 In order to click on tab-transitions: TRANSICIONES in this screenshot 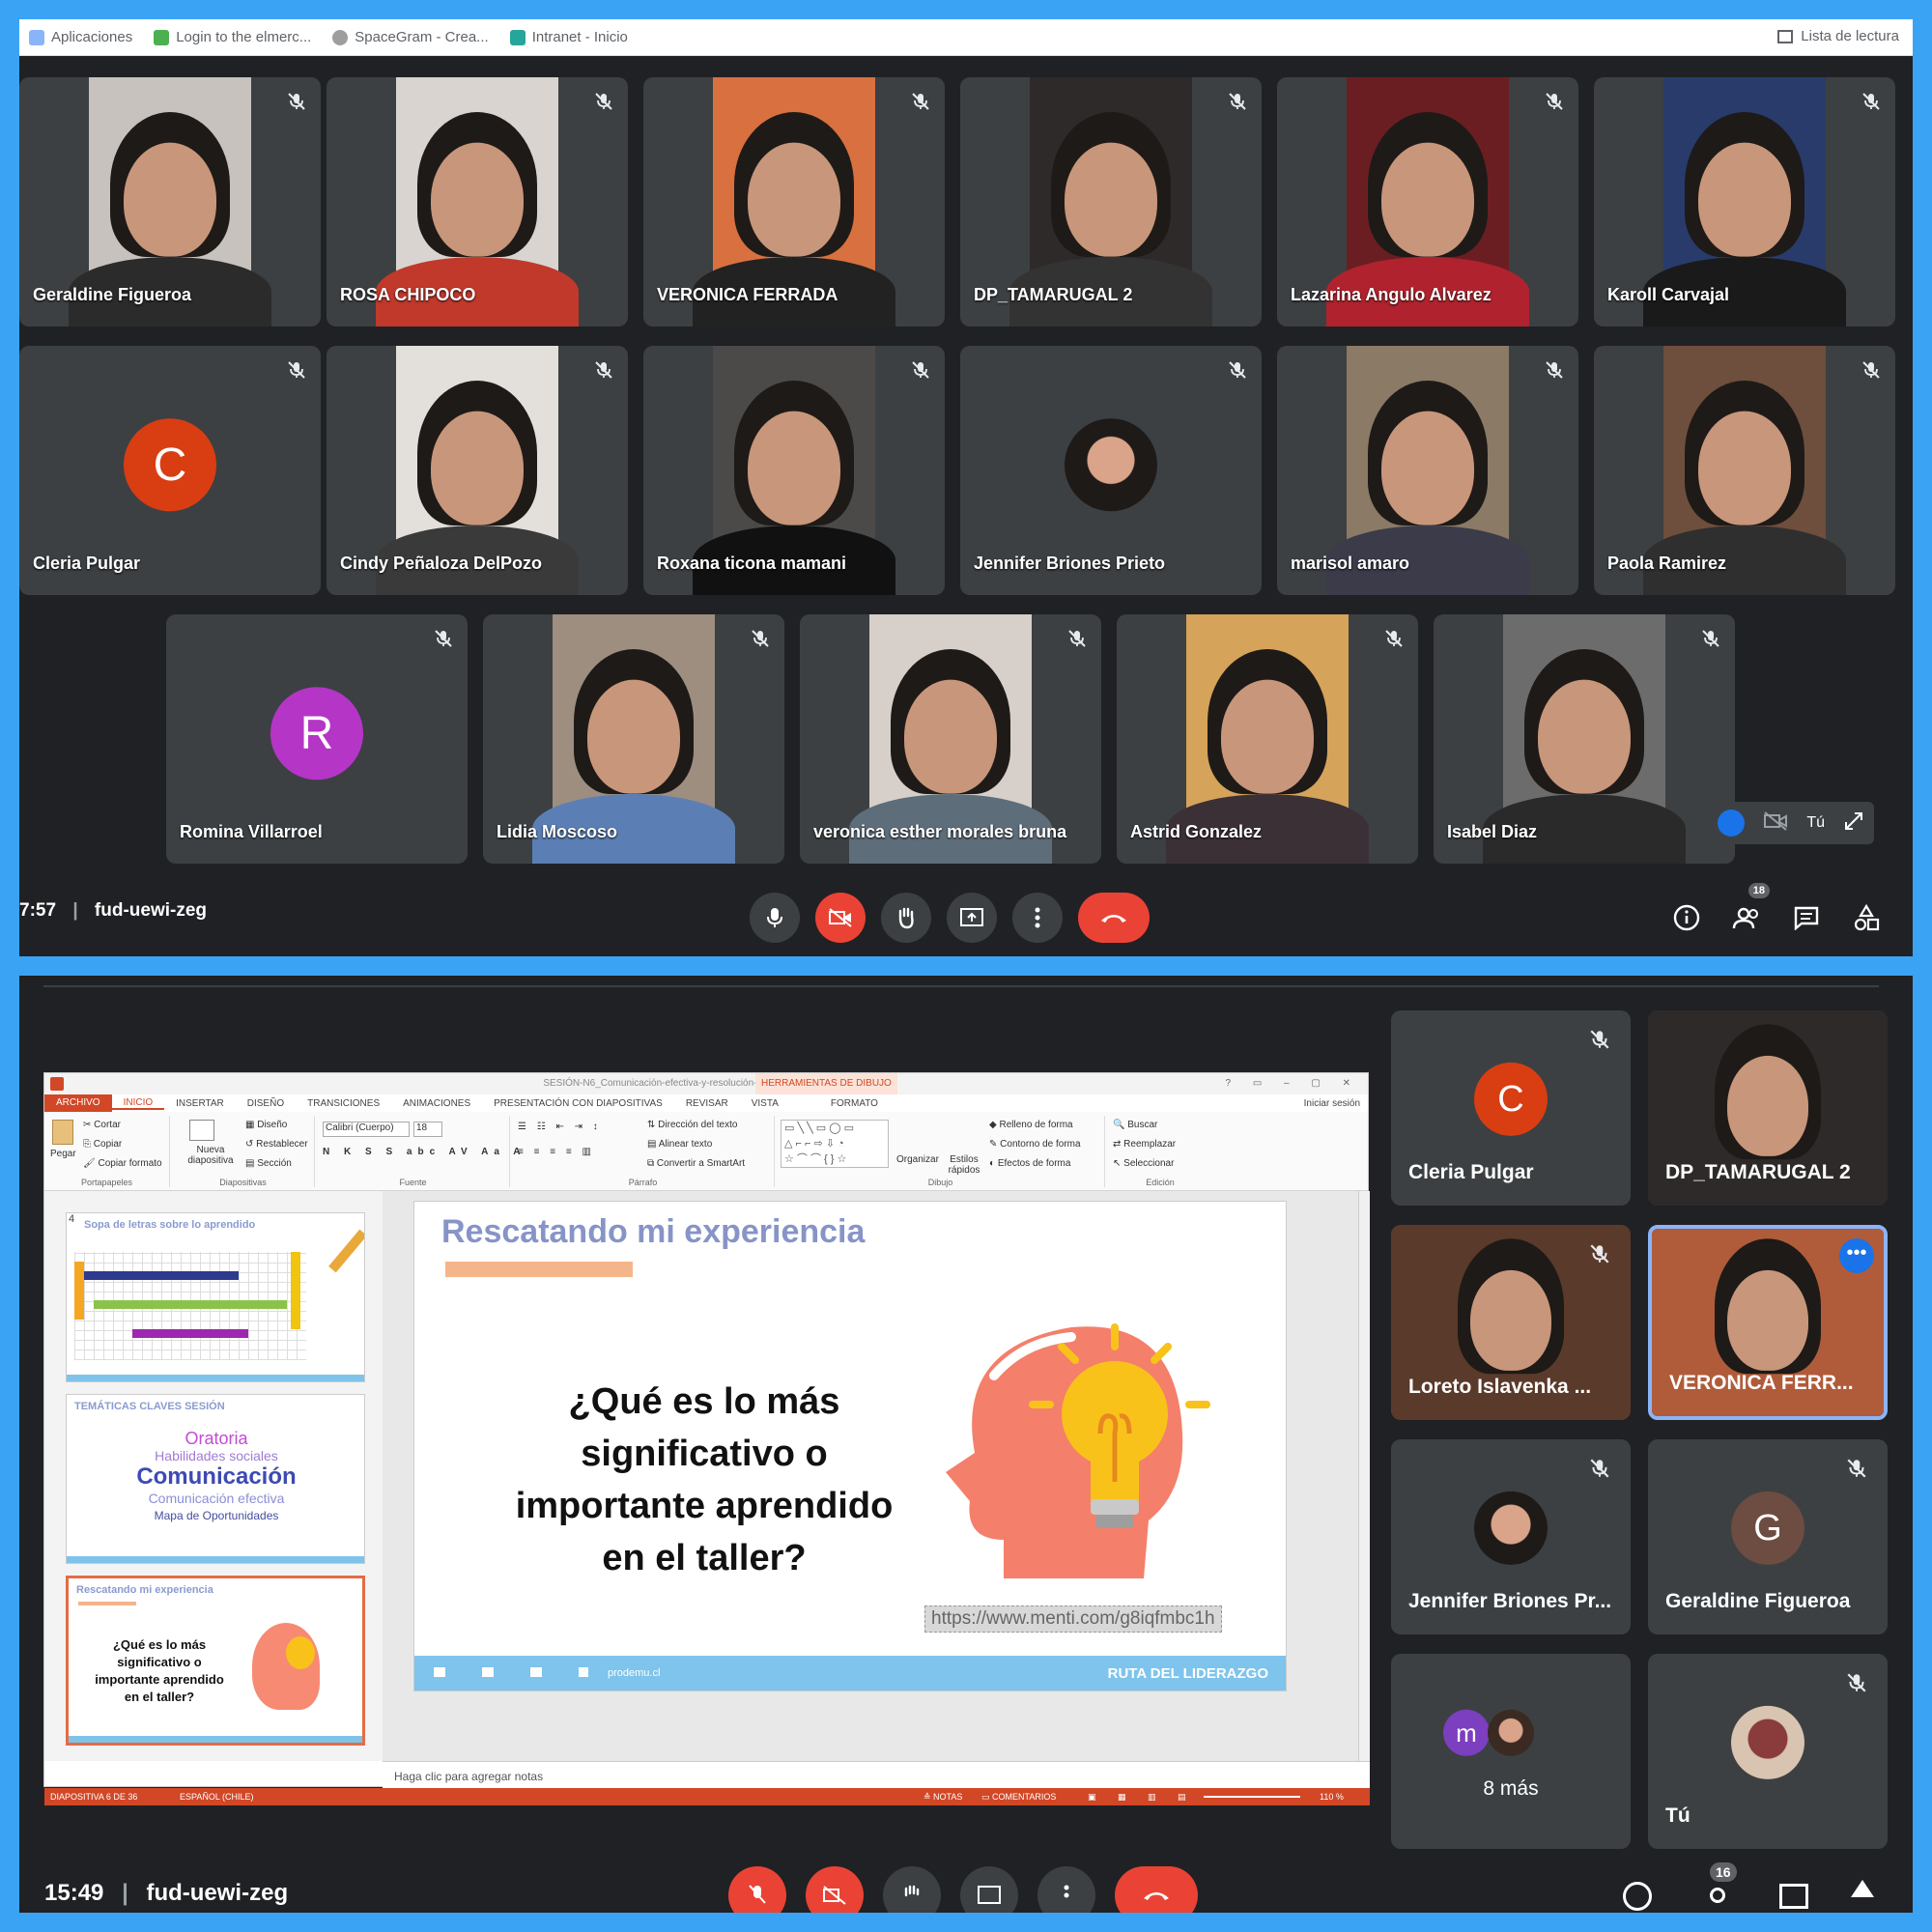, I will do `click(343, 1103)`.